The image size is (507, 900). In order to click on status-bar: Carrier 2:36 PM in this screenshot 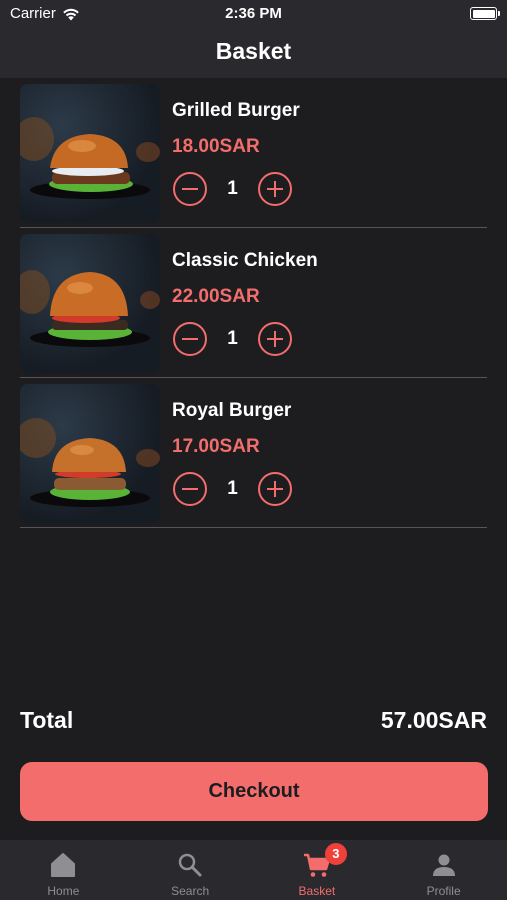, I will do `click(253, 14)`.